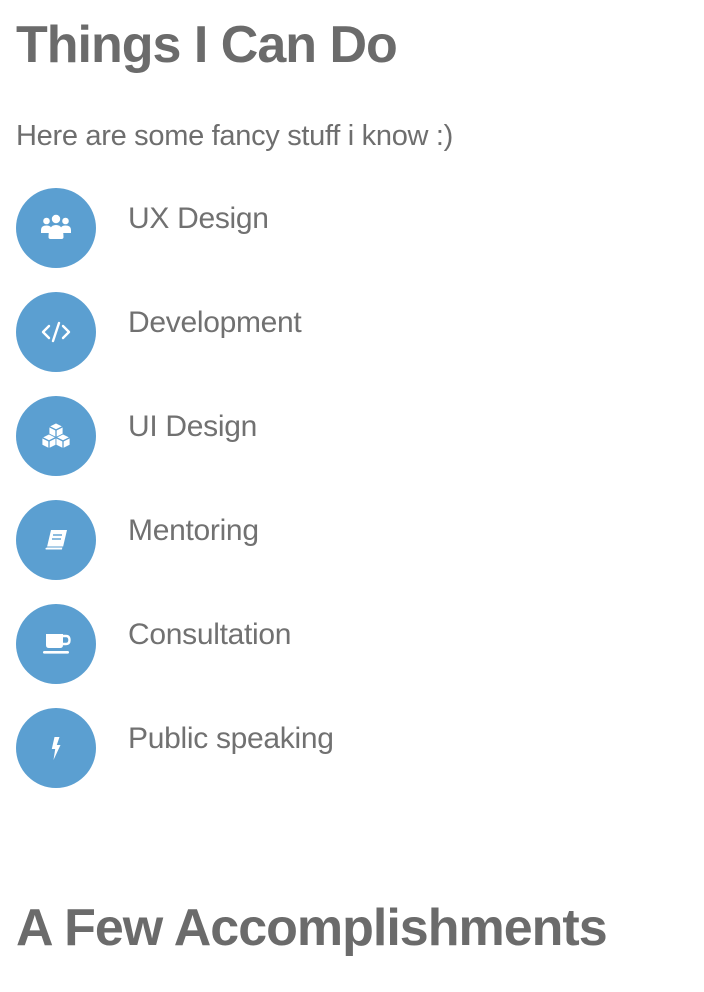 This screenshot has width=704, height=992. What do you see at coordinates (312, 928) in the screenshot?
I see `accomplishments-section-title: A Few Accomplishments` at bounding box center [312, 928].